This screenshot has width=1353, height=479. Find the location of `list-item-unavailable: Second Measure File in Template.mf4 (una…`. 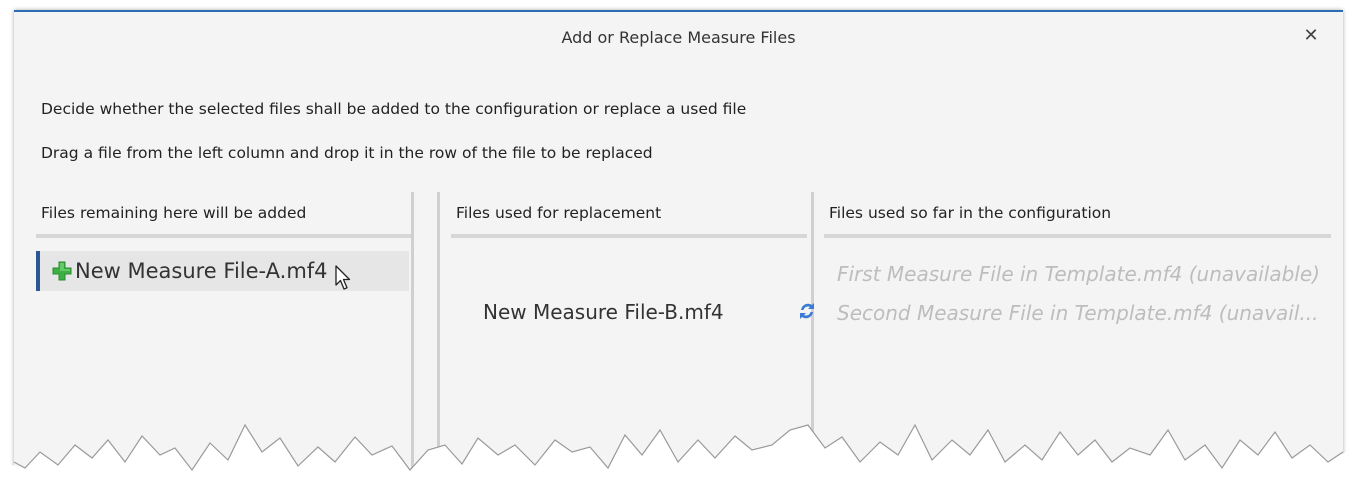

list-item-unavailable: Second Measure File in Template.mf4 (una… is located at coordinates (1078, 313).